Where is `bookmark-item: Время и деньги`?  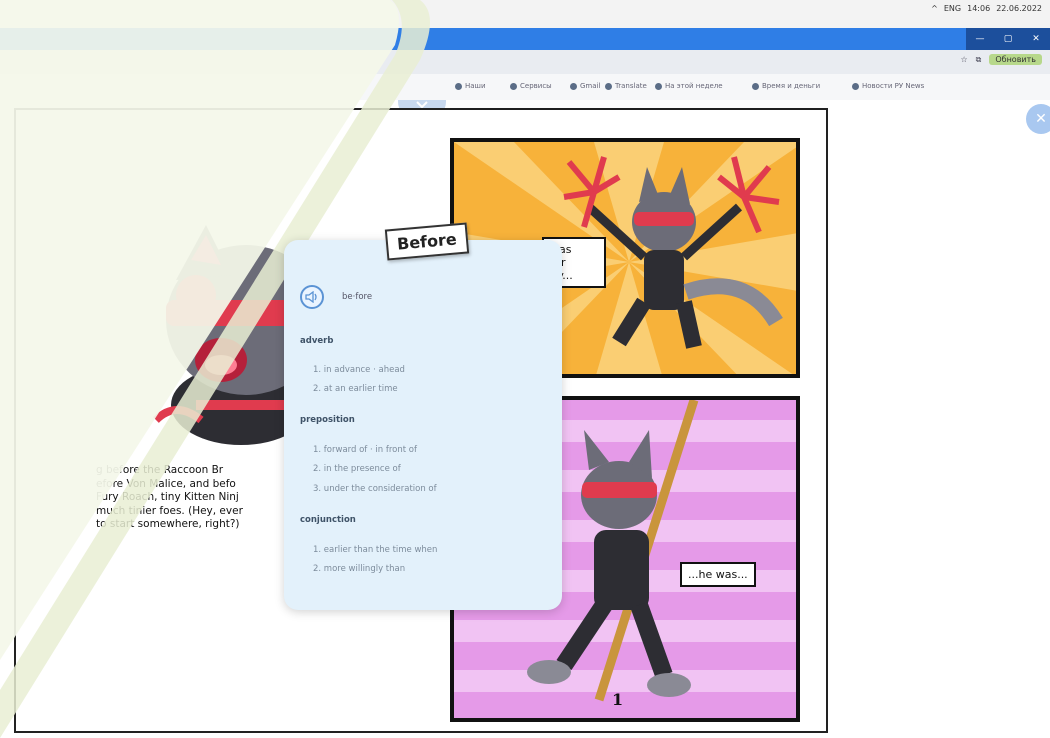 bookmark-item: Время и деньги is located at coordinates (786, 86).